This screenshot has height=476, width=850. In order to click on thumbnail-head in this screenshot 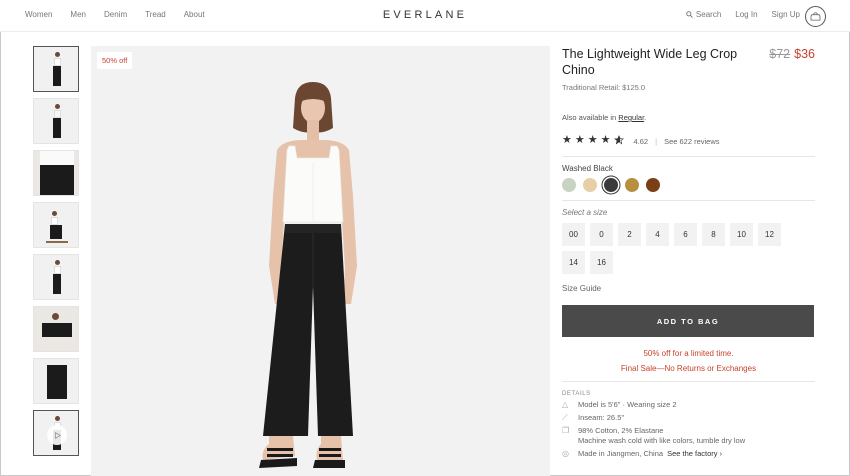, I will do `click(55, 316)`.